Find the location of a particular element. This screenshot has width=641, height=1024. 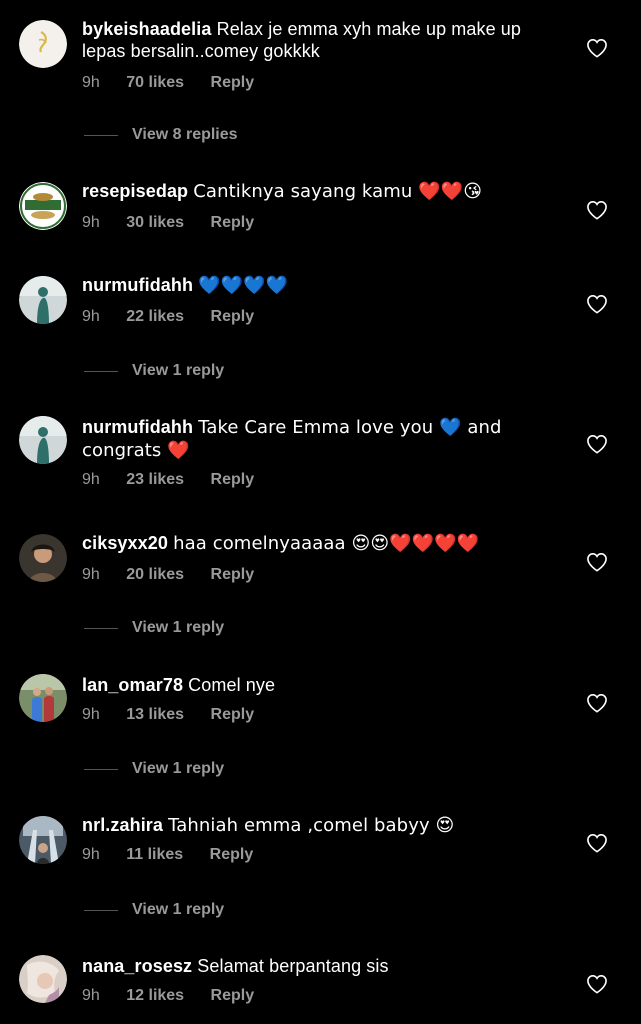

view-replies-button: View 8 replies is located at coordinates (161, 135).